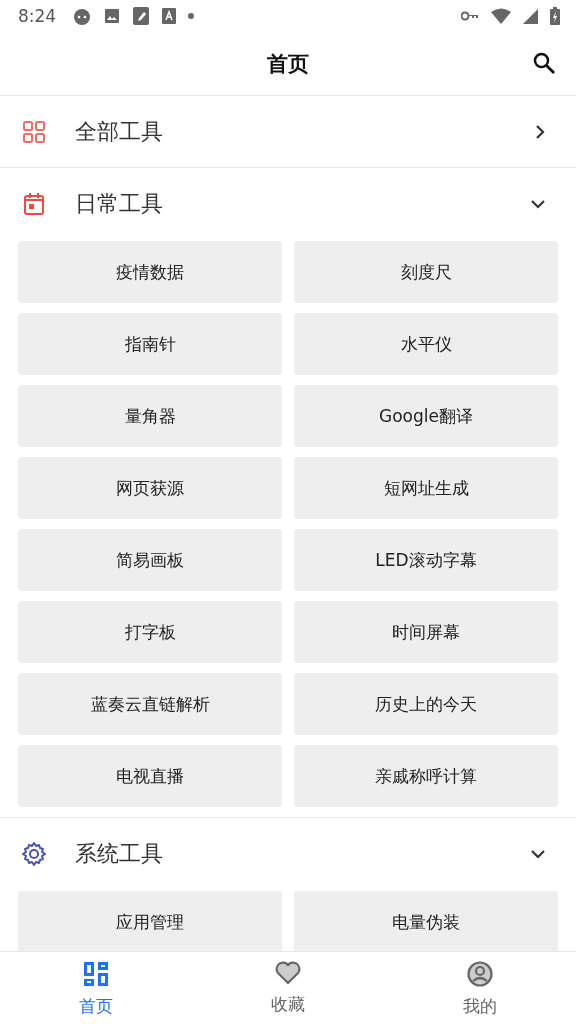  I want to click on search-icon, so click(544, 63).